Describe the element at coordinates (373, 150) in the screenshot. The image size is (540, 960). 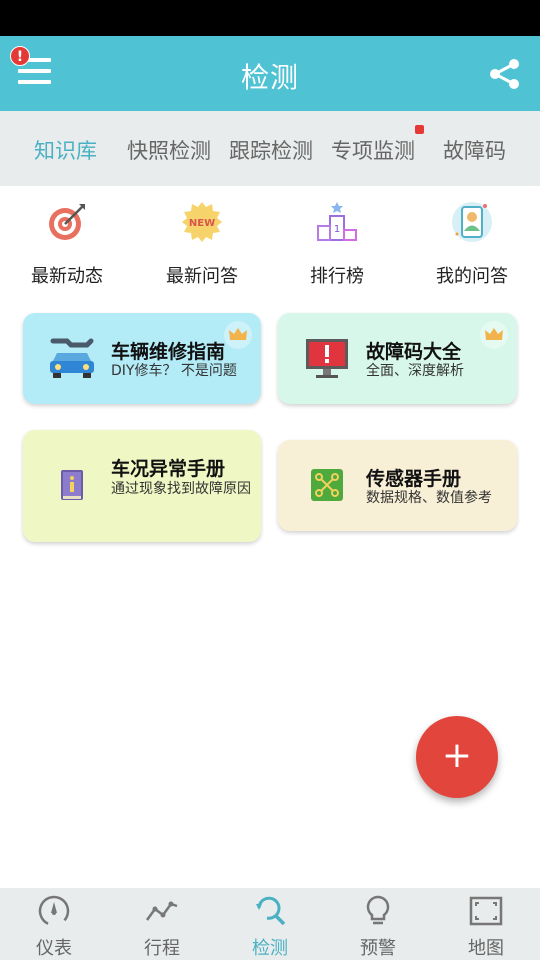
I see `tab-special-monitor: 专项监测` at that location.